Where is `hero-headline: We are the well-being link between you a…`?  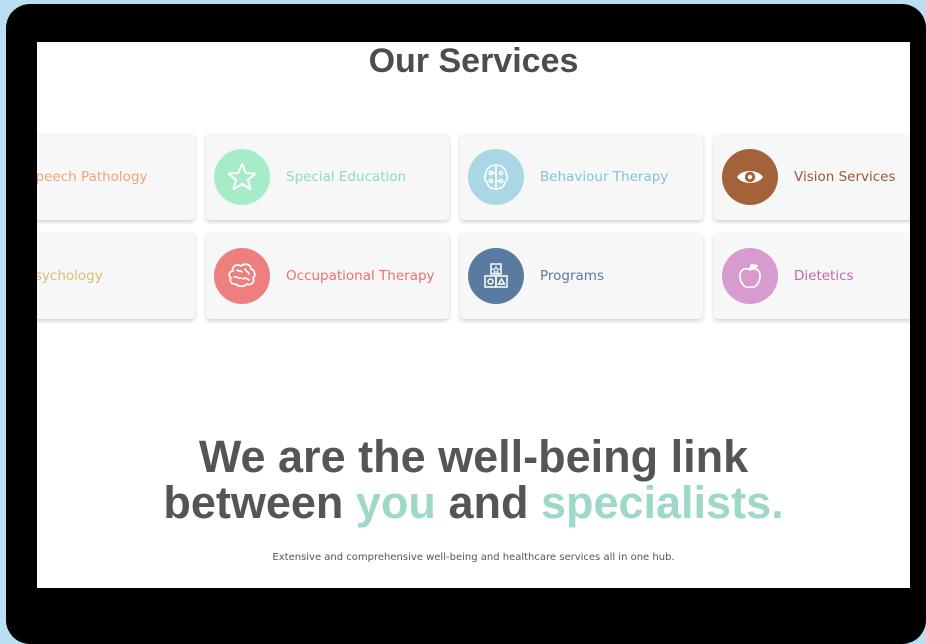 hero-headline: We are the well-being link between you a… is located at coordinates (473, 480).